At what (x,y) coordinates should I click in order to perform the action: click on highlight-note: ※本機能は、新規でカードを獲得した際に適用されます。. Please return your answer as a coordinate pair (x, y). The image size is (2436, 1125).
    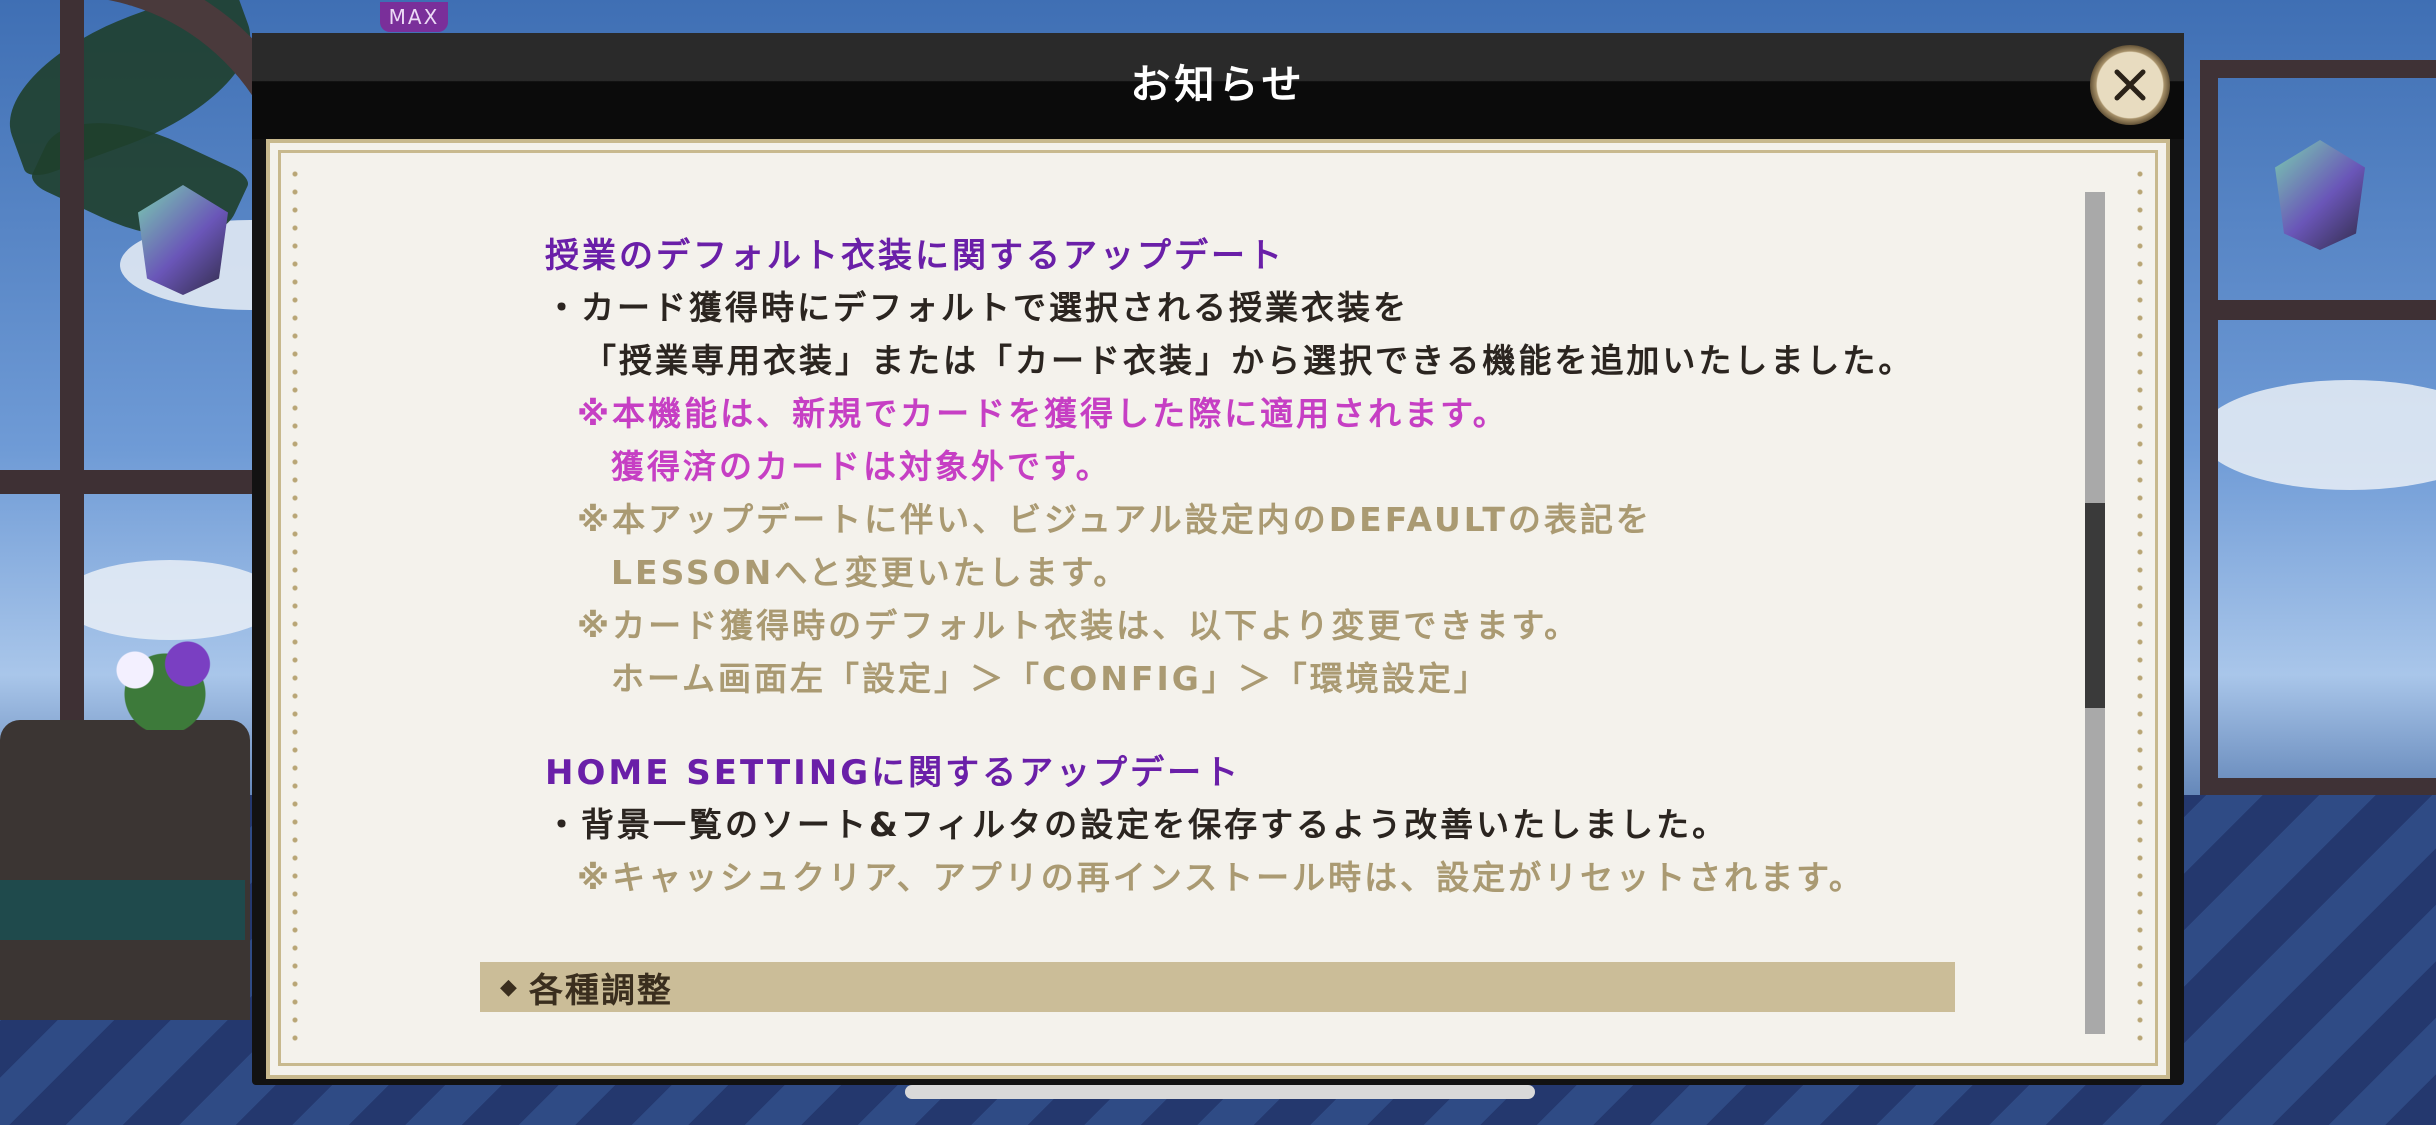
    Looking at the image, I should click on (1043, 413).